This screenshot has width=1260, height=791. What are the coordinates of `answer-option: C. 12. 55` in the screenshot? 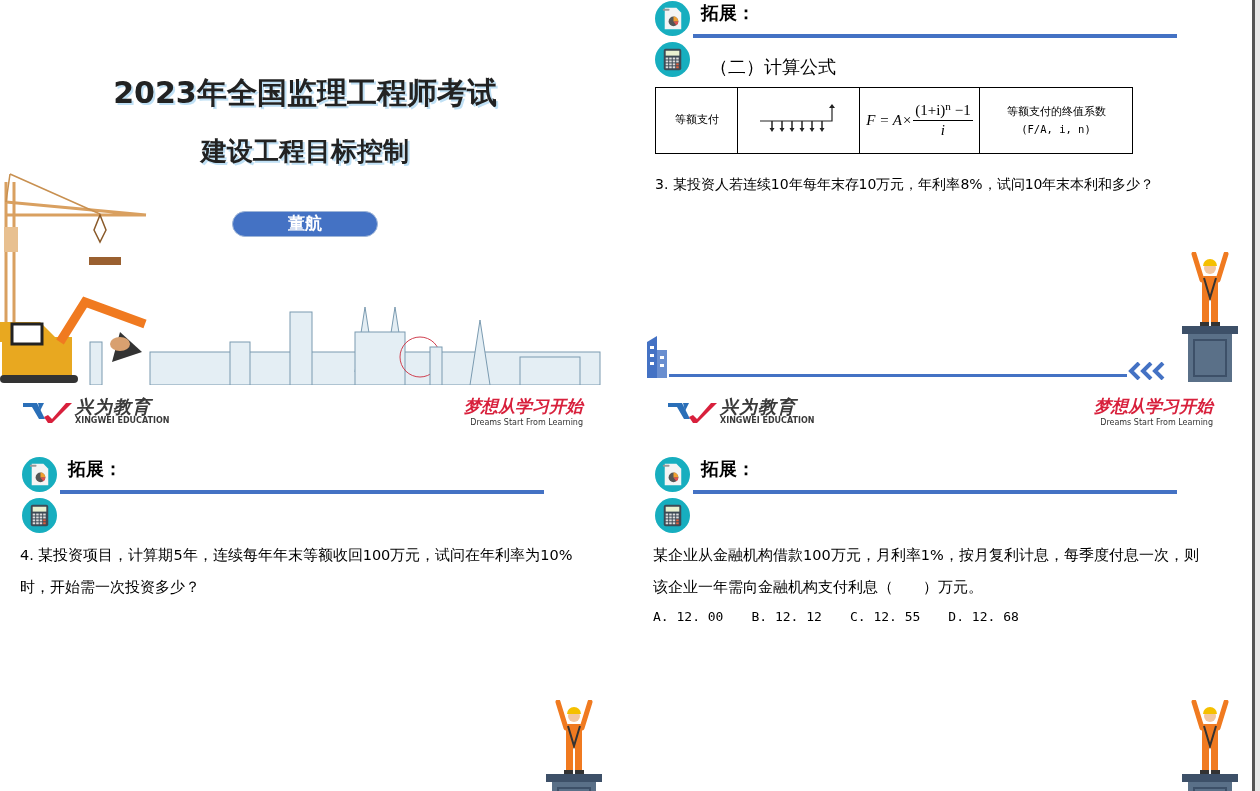 It's located at (885, 617).